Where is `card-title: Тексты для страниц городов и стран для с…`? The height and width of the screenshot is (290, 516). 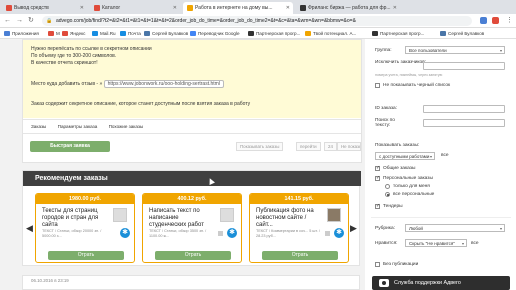
card-title: Тексты для страниц городов и стран для с… is located at coordinates (72, 218).